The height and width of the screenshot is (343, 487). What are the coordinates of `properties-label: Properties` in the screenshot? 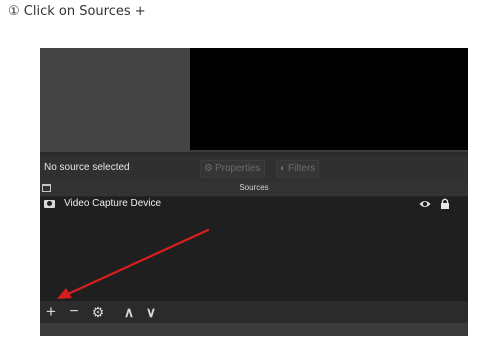 It's located at (237, 168).